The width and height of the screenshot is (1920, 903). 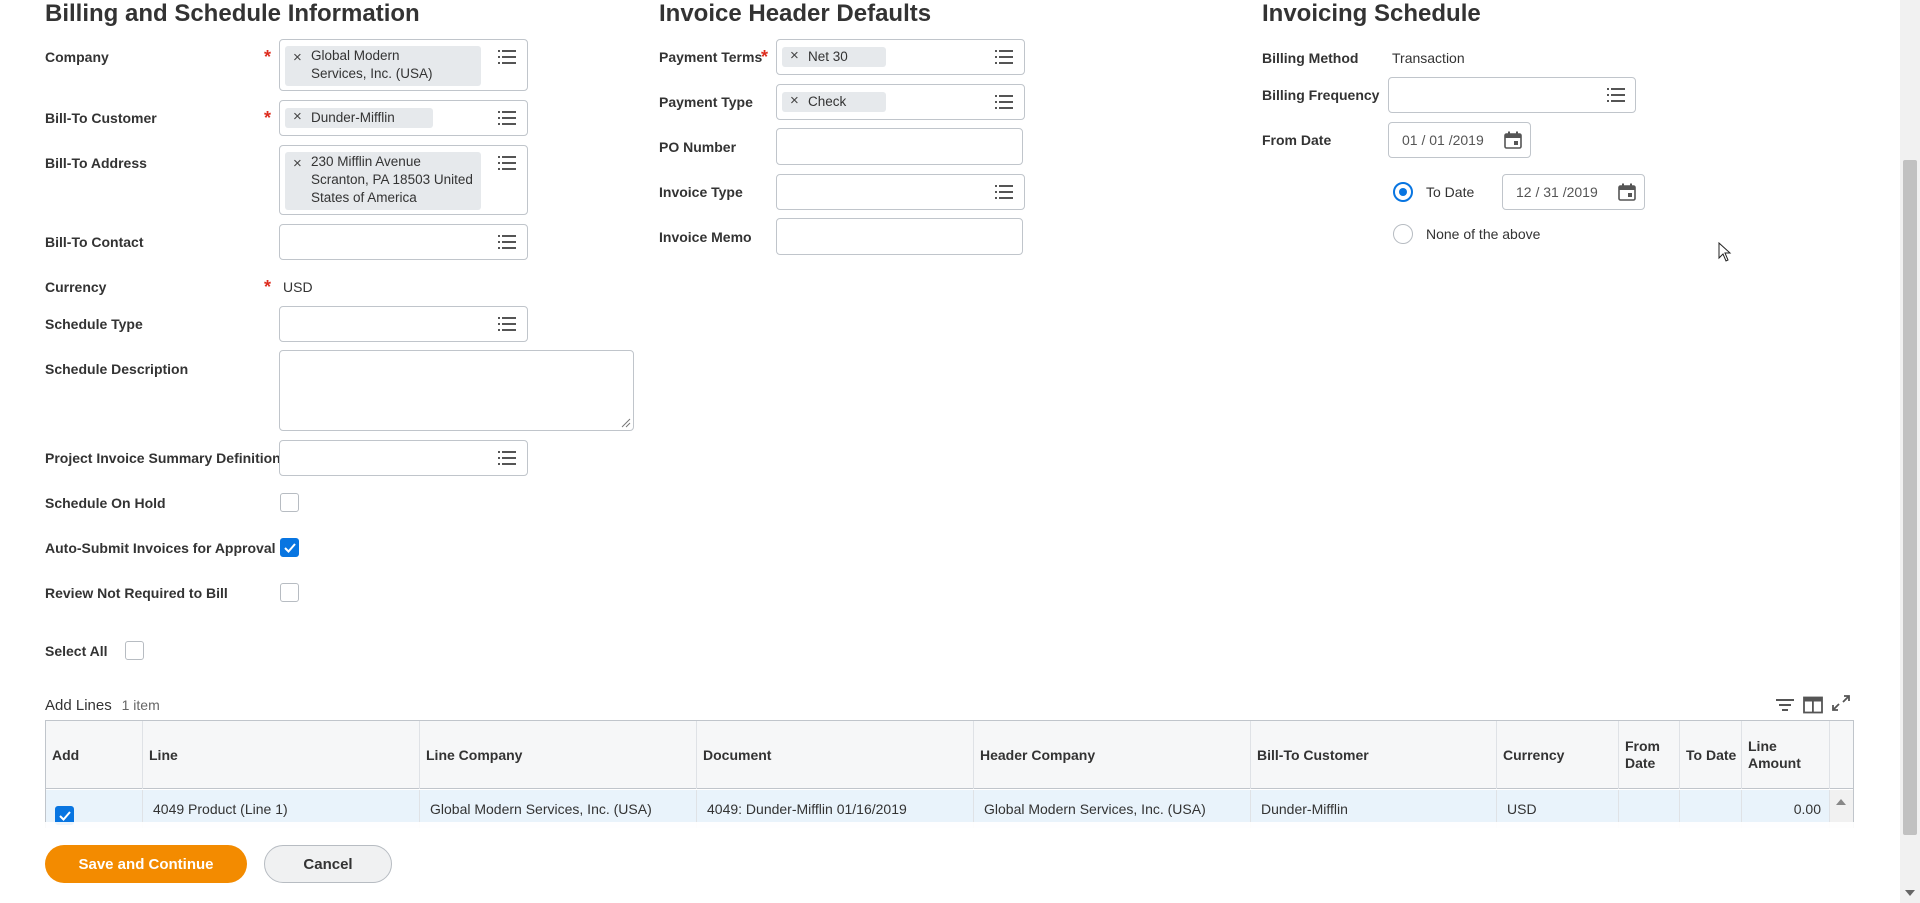 I want to click on billing-frequency-label: Billing Frequency, so click(x=1321, y=95).